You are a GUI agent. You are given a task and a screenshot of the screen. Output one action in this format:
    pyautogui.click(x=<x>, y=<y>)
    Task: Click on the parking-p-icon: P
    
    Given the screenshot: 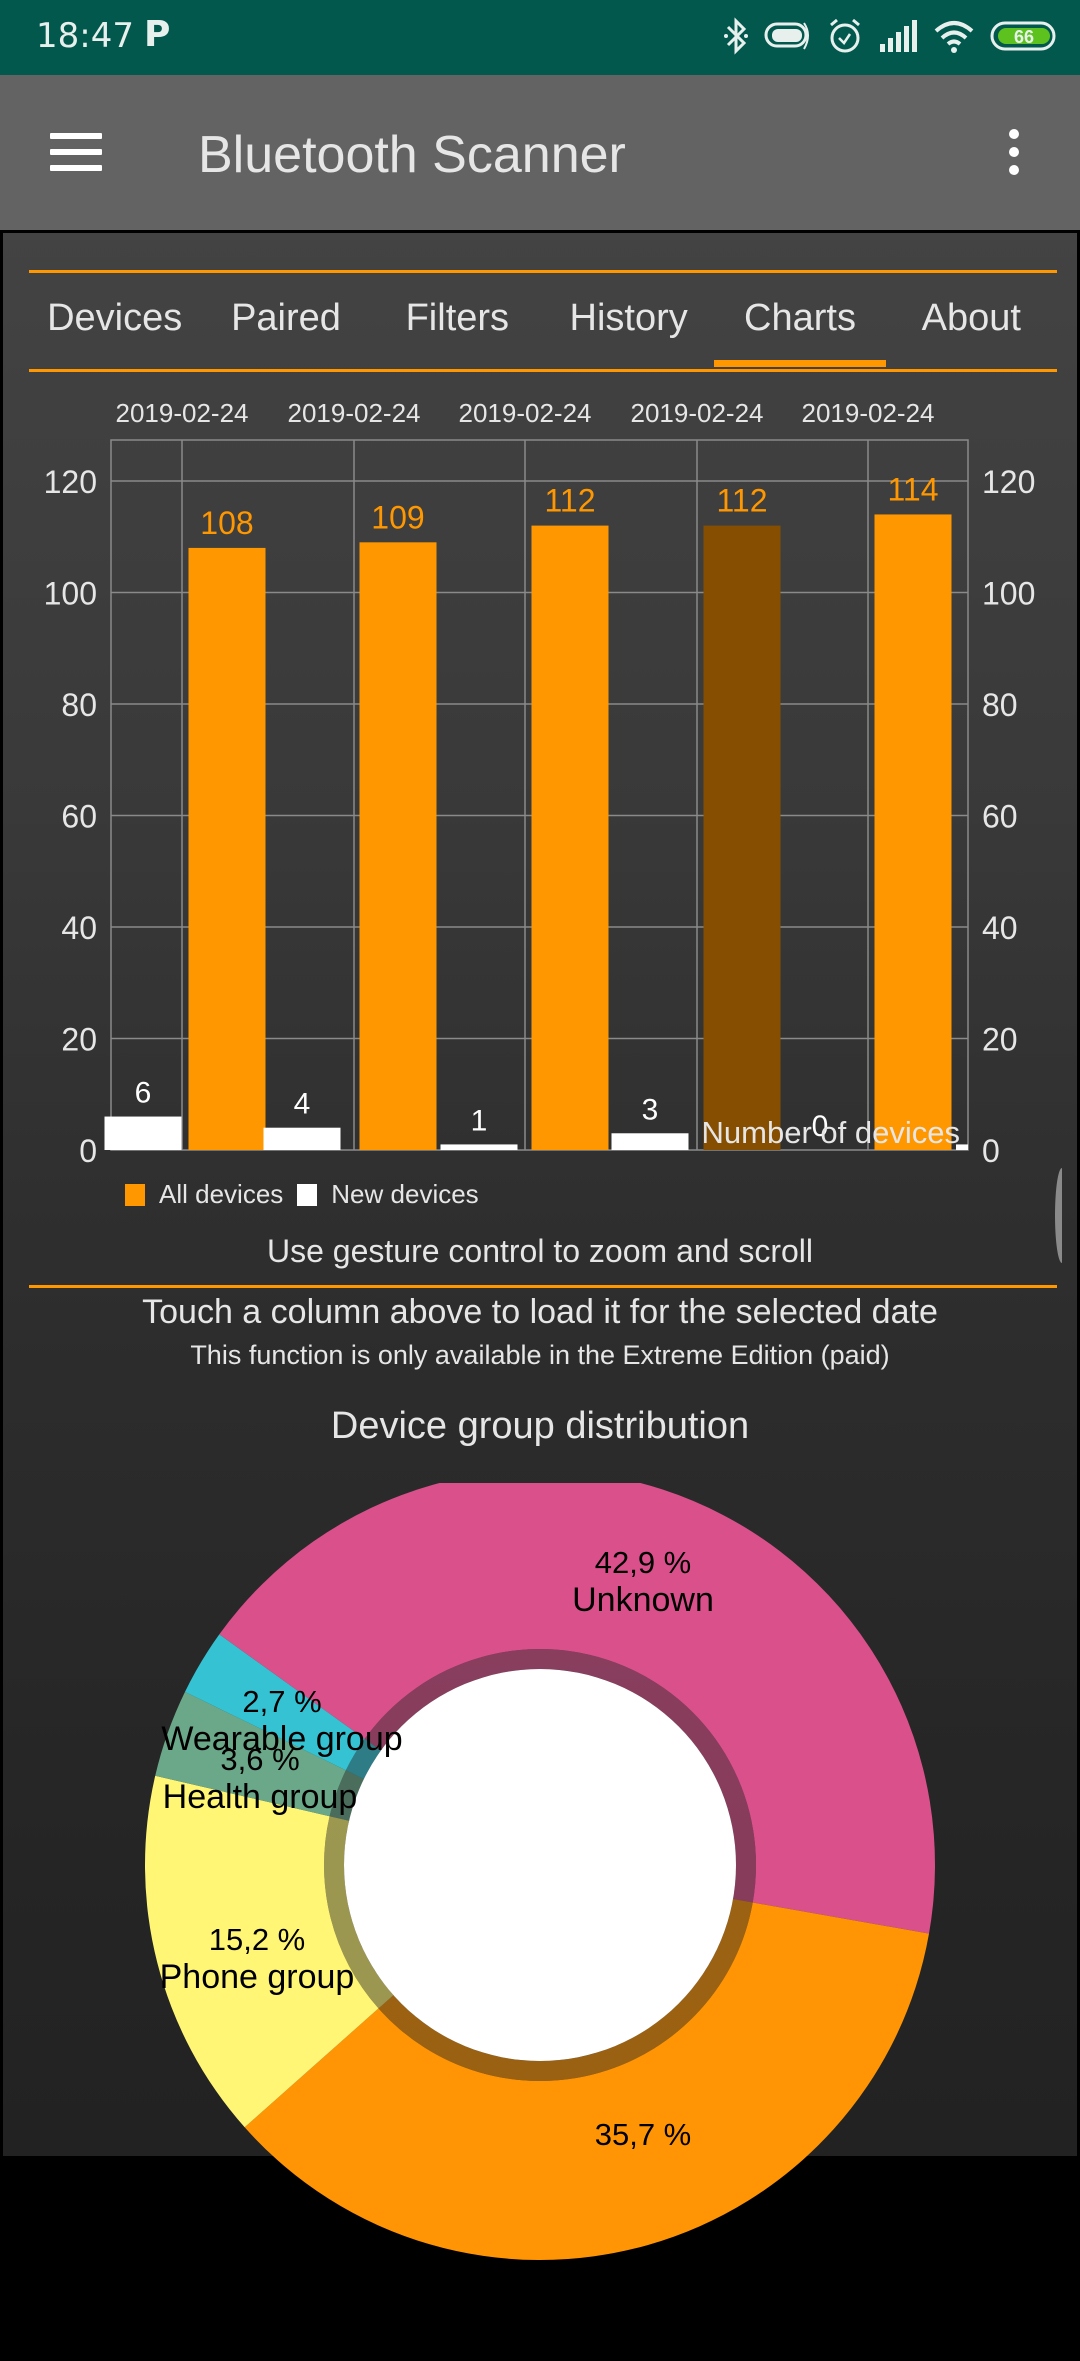 What is the action you would take?
    pyautogui.click(x=157, y=34)
    